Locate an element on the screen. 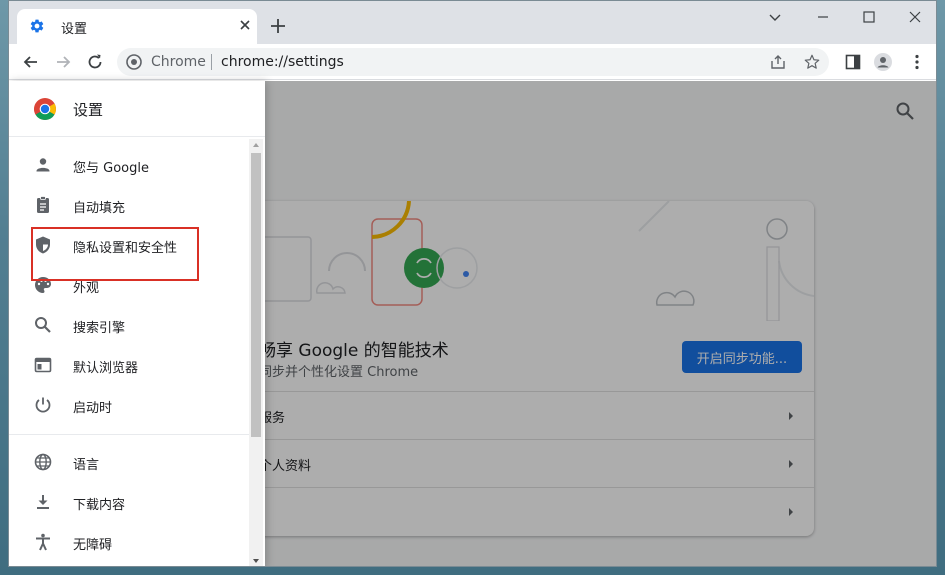 Image resolution: width=945 pixels, height=575 pixels. side-panel-icon is located at coordinates (853, 62).